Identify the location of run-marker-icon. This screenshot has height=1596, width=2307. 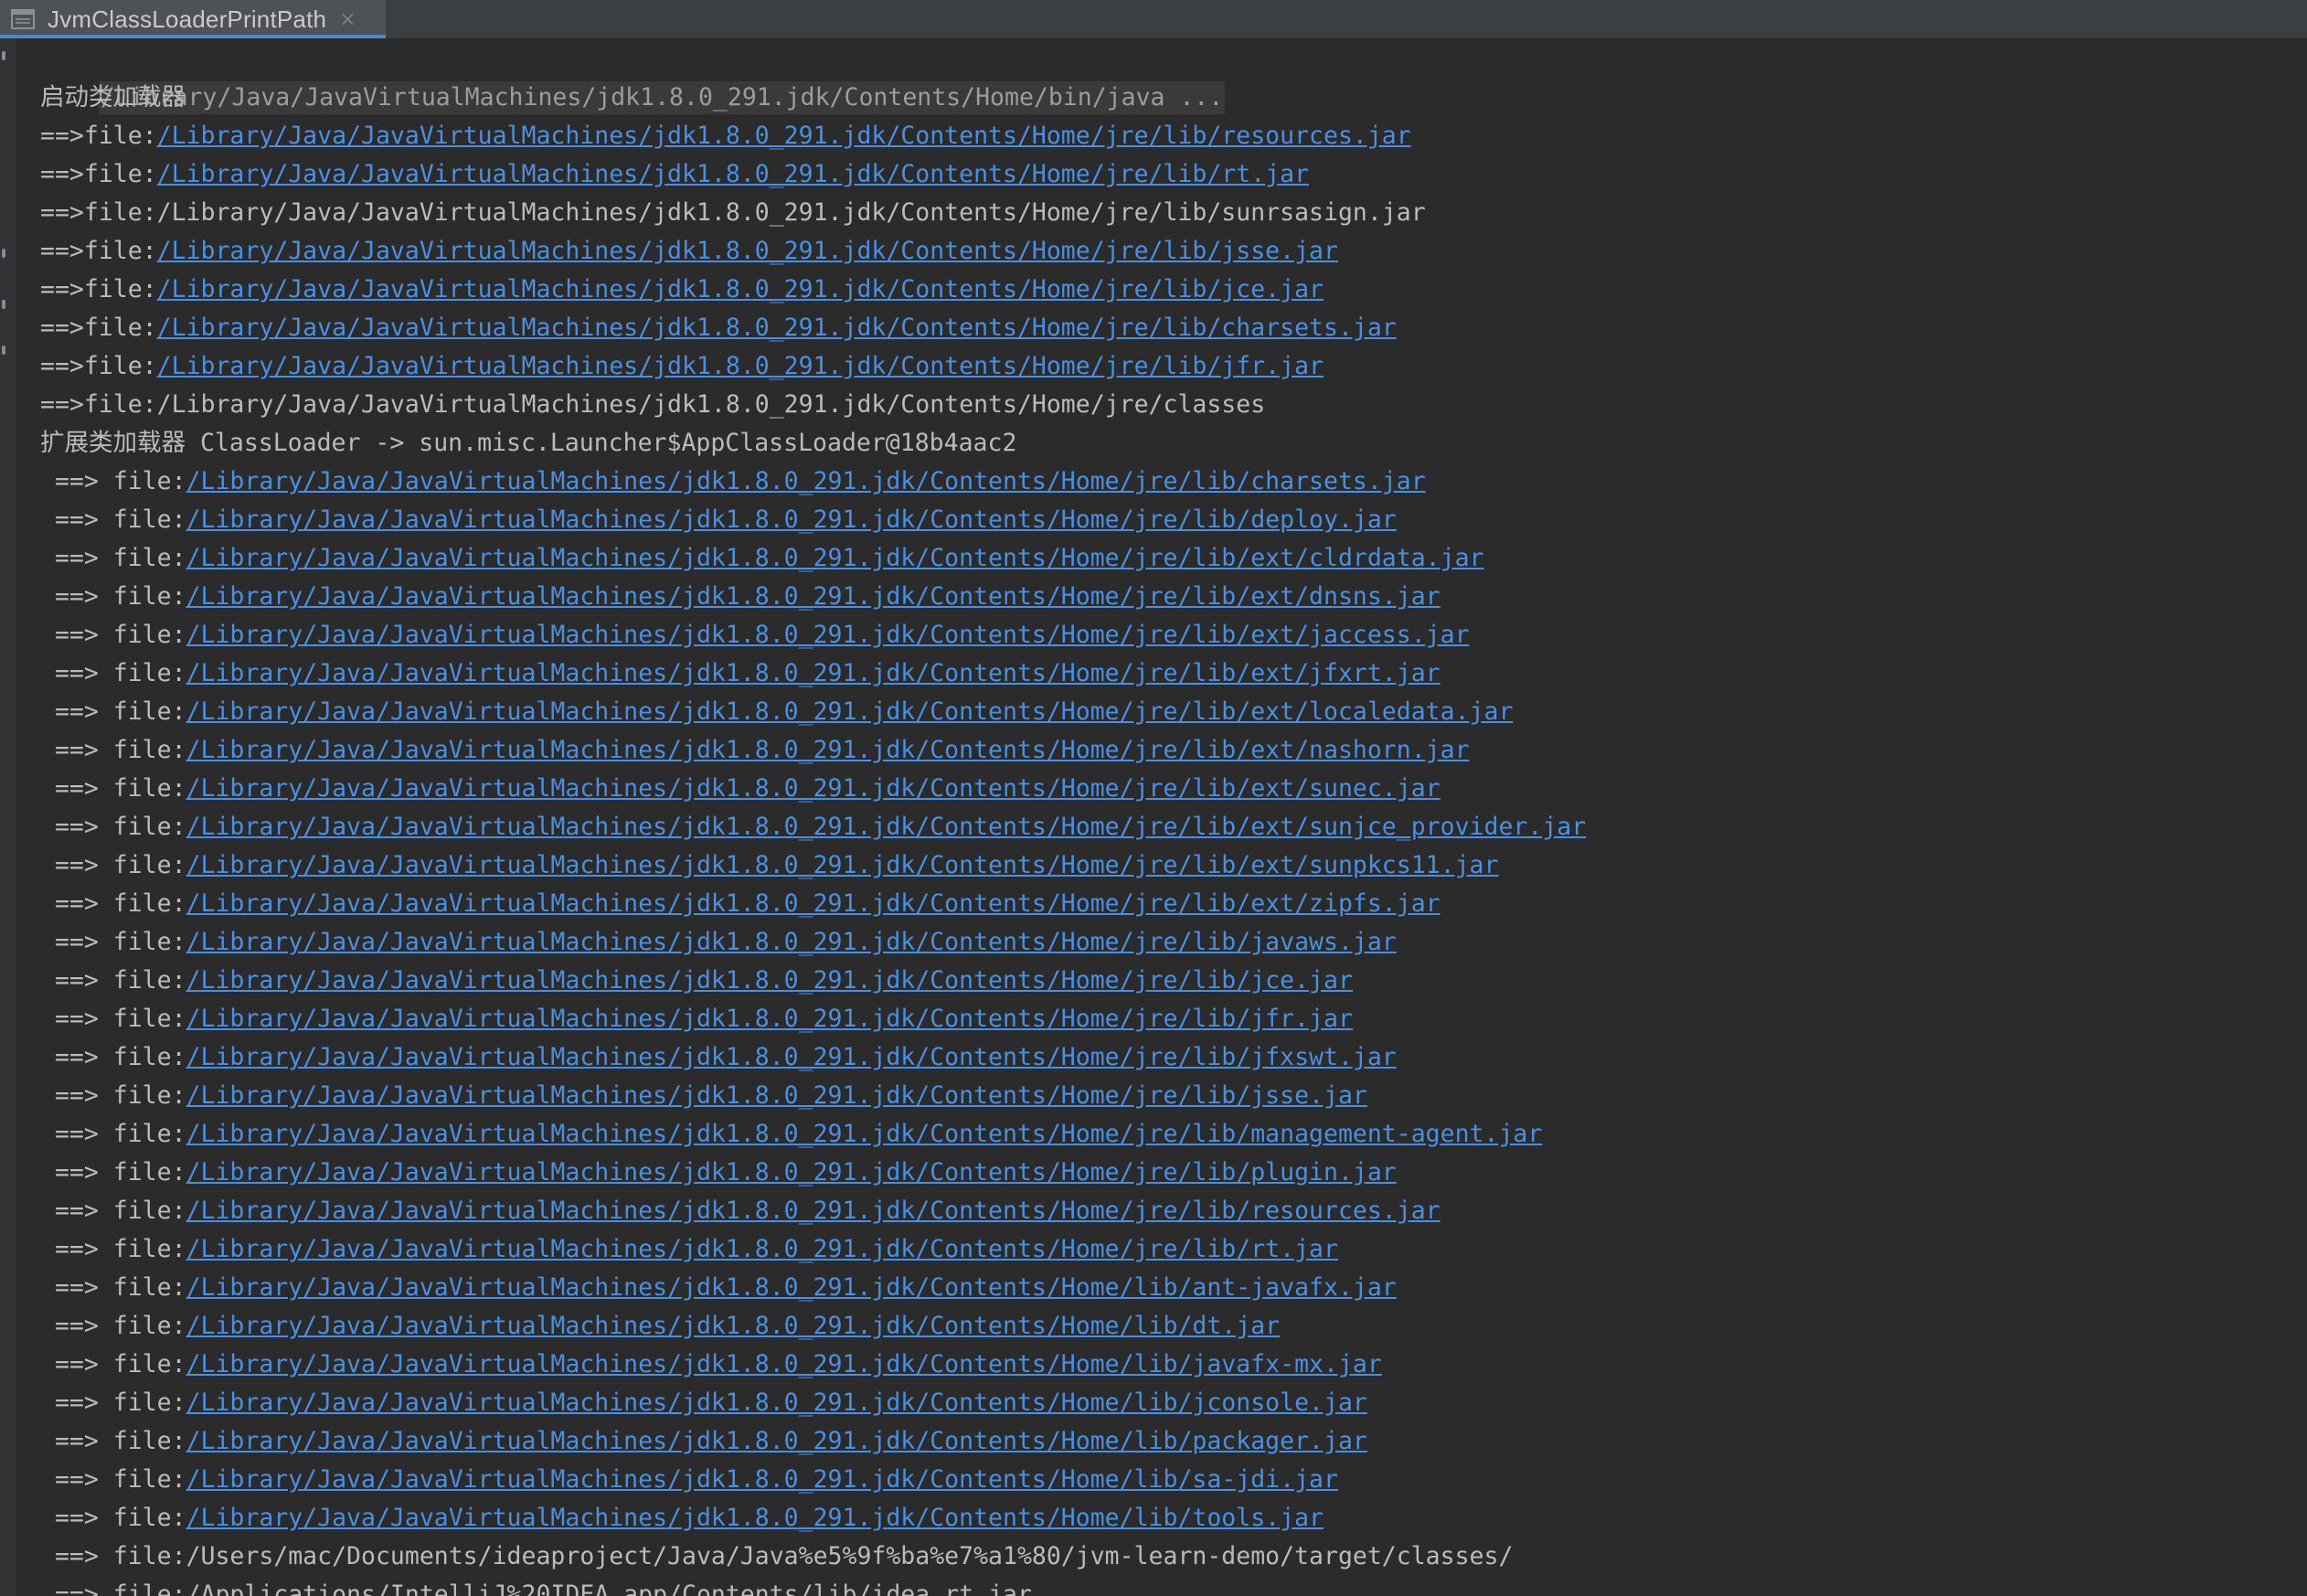
(3, 55).